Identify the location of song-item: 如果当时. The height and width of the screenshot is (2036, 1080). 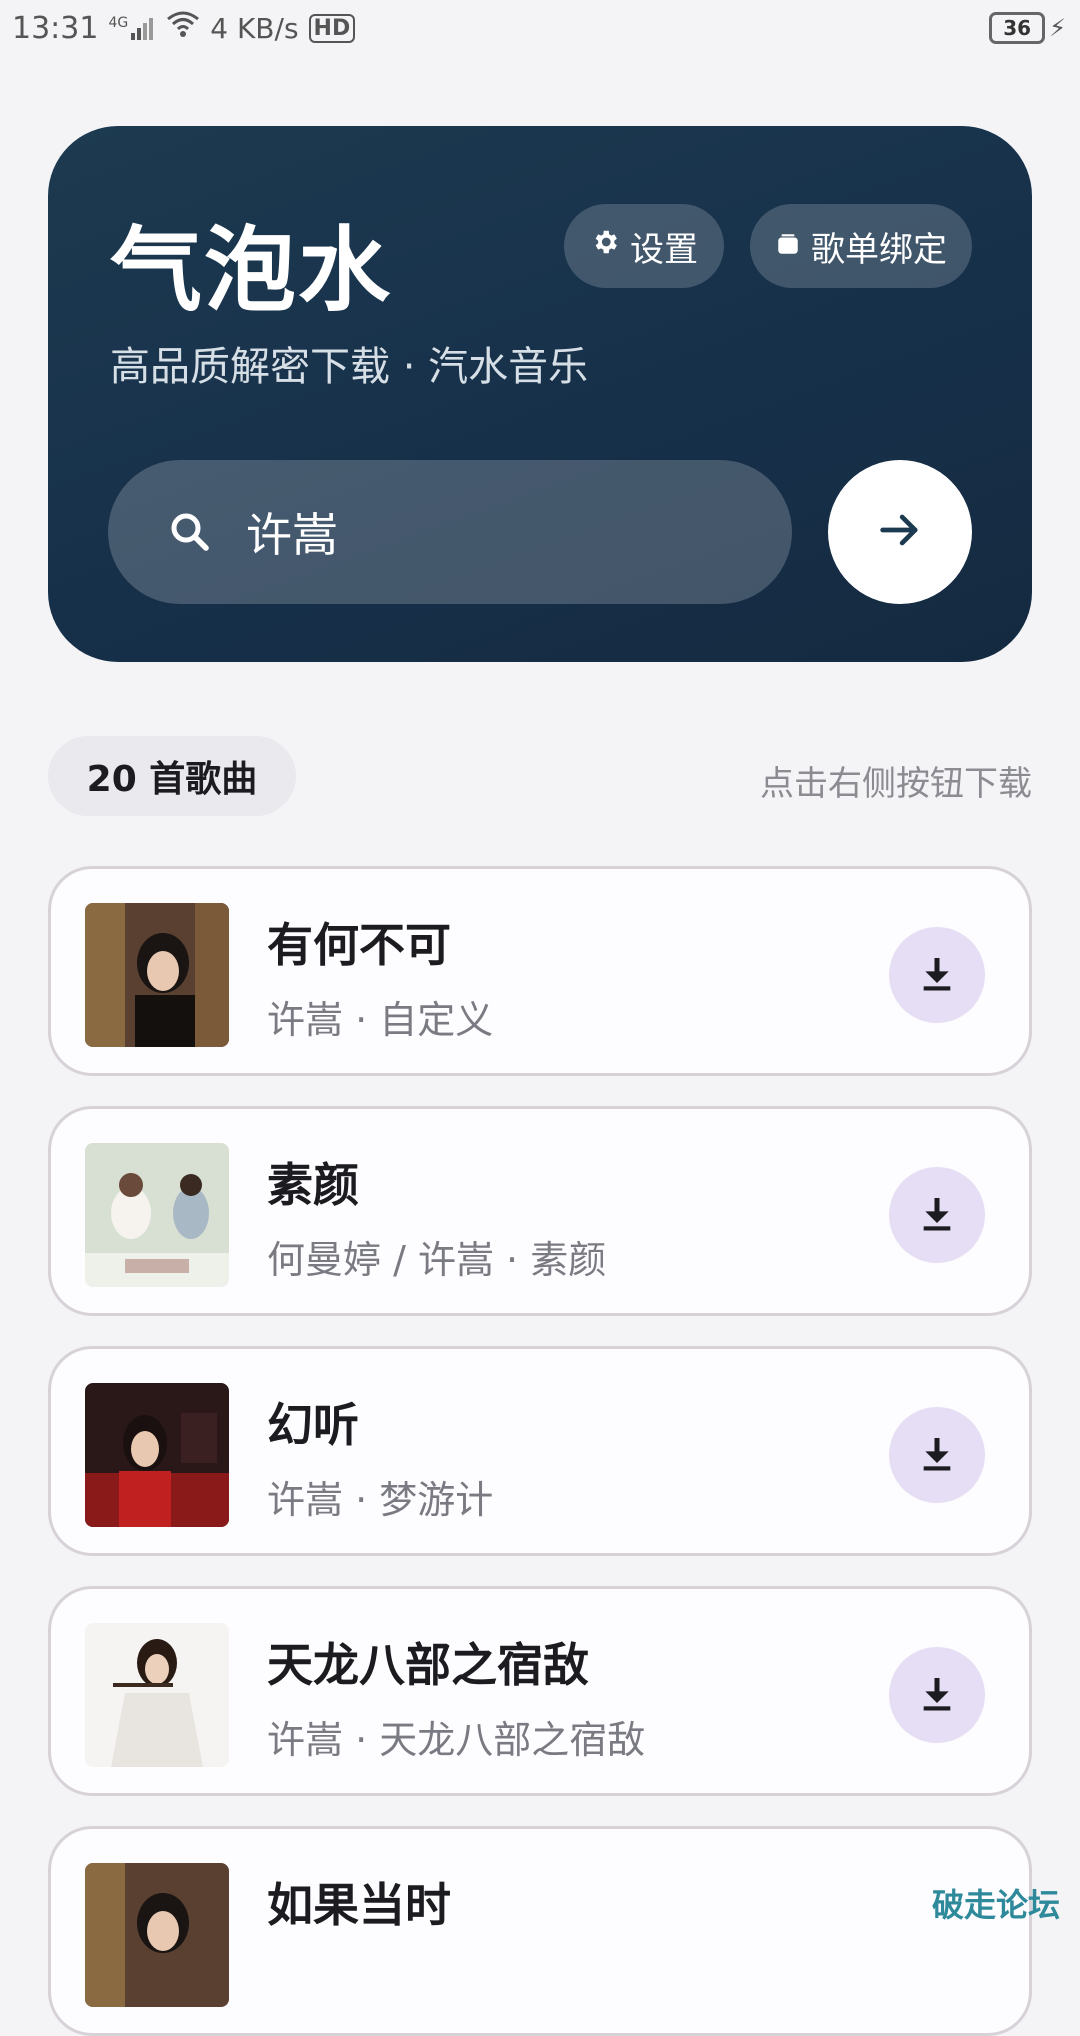
(540, 1931).